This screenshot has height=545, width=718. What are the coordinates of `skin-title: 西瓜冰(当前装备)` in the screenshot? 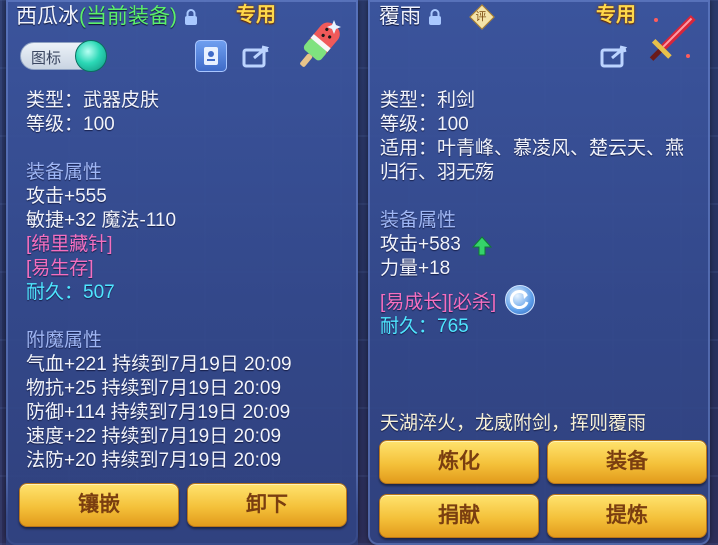 It's located at (107, 17).